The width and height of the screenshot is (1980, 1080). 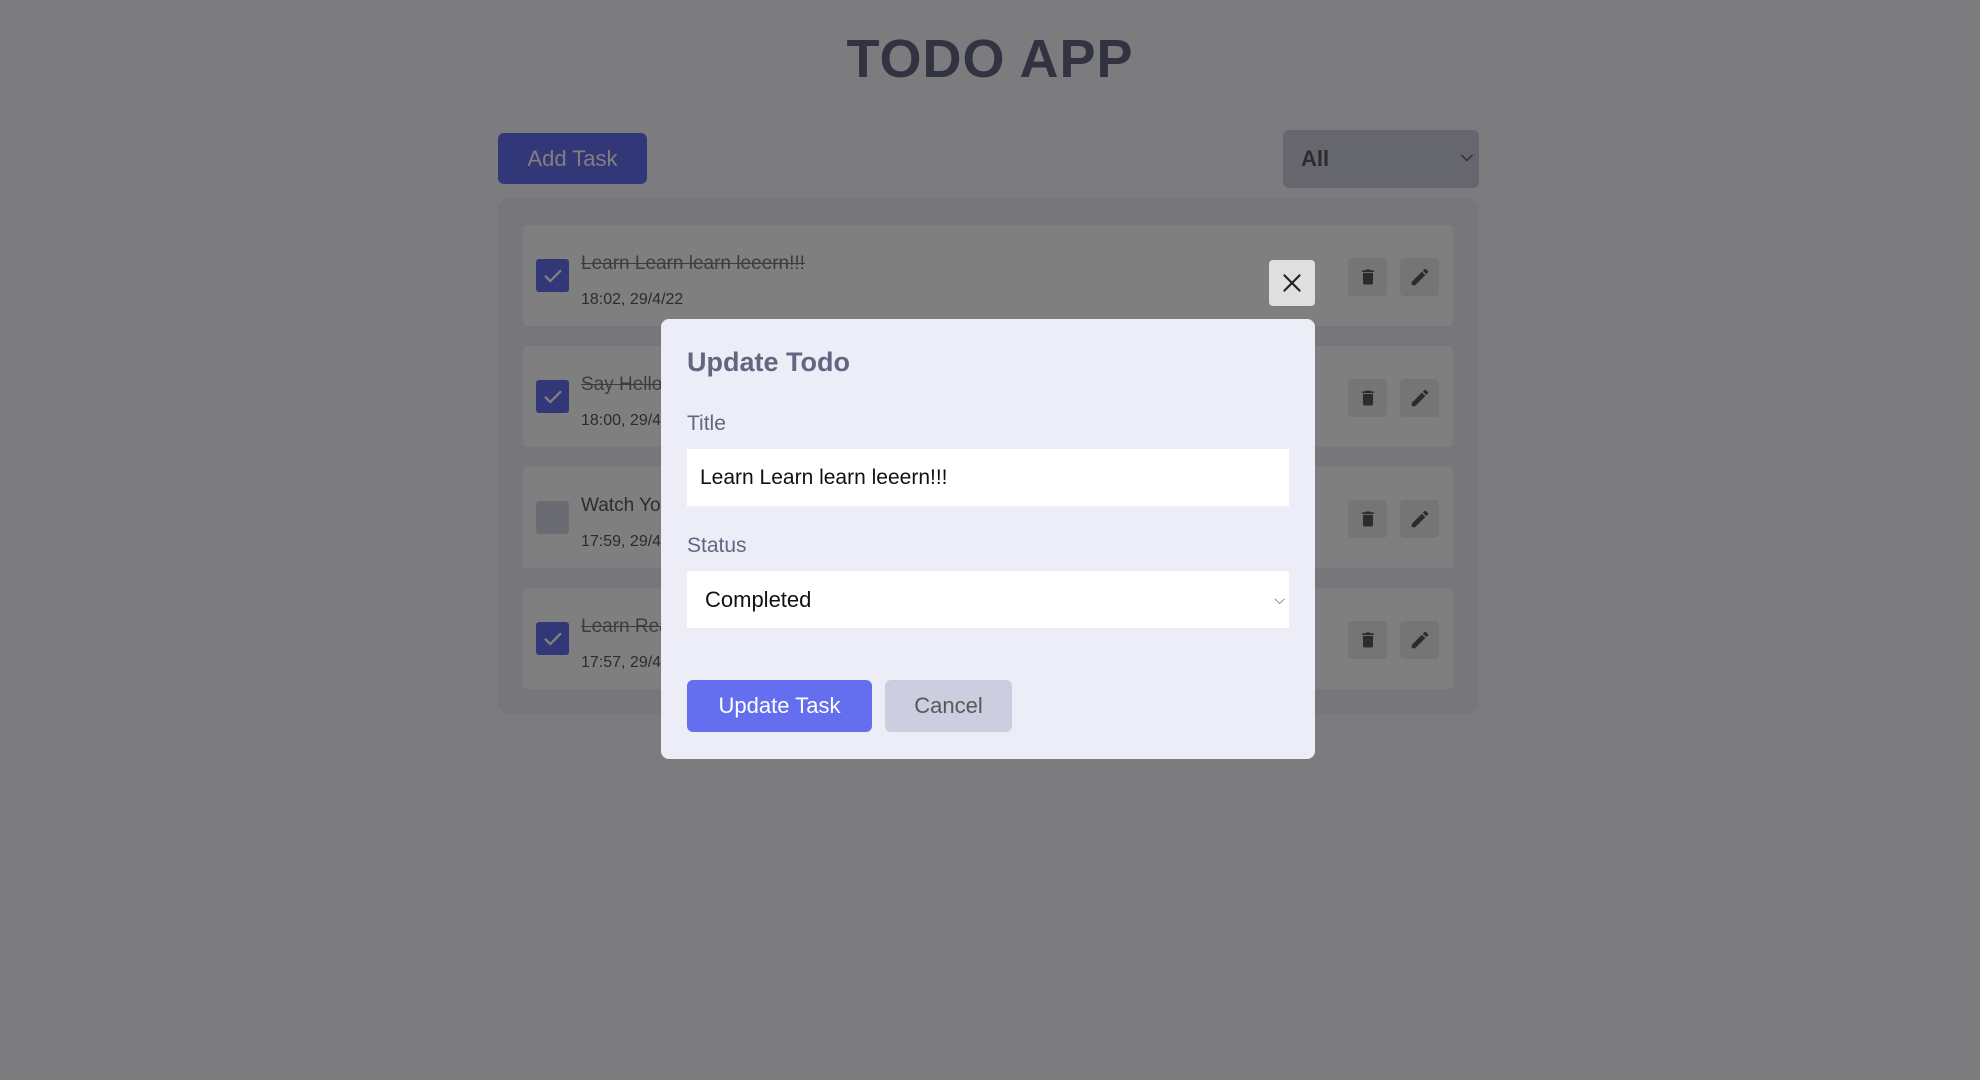 I want to click on close-icon, so click(x=1292, y=283).